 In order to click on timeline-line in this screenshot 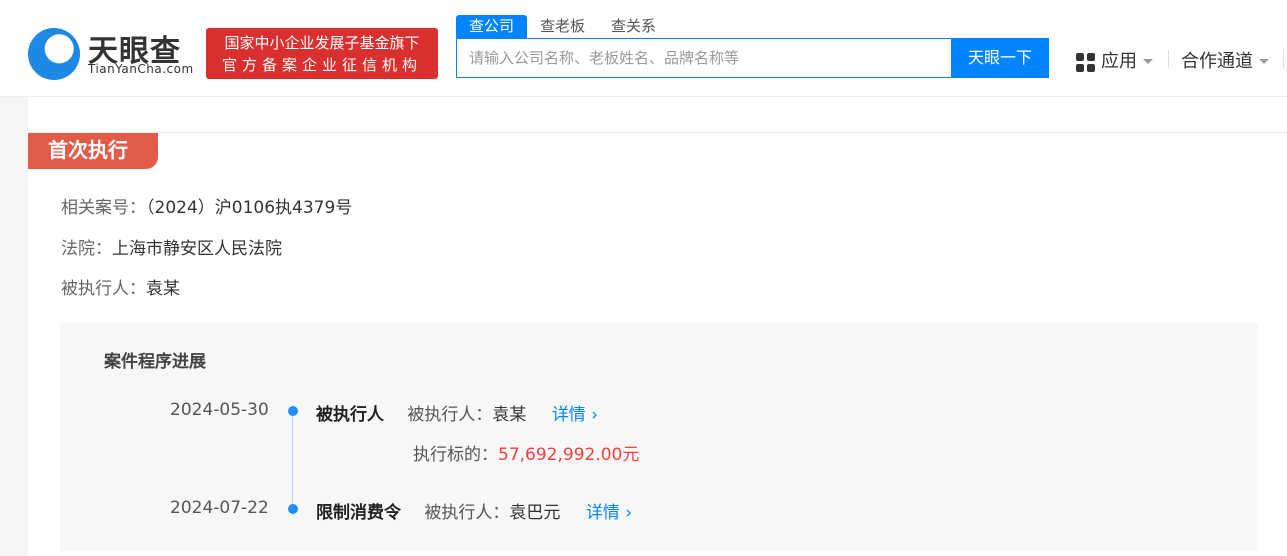, I will do `click(292, 460)`.